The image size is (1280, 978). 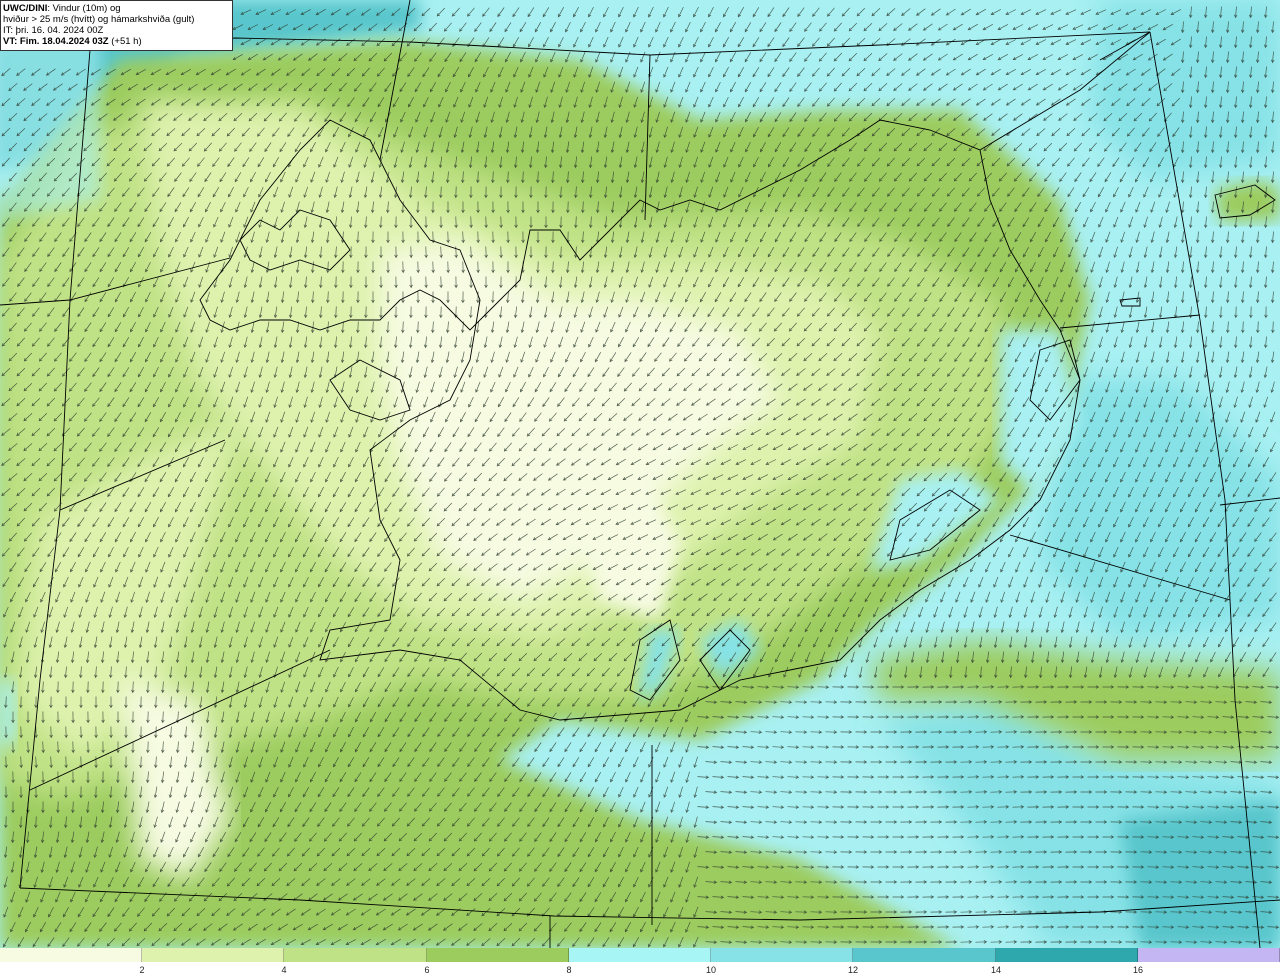 What do you see at coordinates (56, 41) in the screenshot?
I see `valid-time: VT: Fim. 18.04.2024 03Z` at bounding box center [56, 41].